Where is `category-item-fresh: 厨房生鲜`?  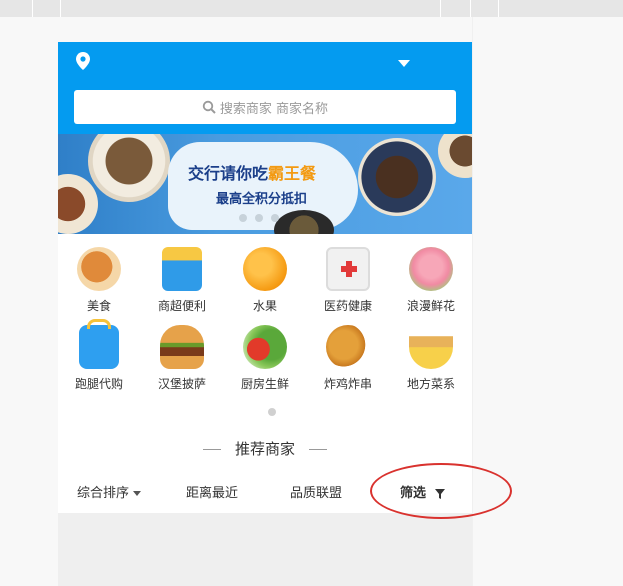
category-item-fresh: 厨房生鲜 is located at coordinates (265, 358).